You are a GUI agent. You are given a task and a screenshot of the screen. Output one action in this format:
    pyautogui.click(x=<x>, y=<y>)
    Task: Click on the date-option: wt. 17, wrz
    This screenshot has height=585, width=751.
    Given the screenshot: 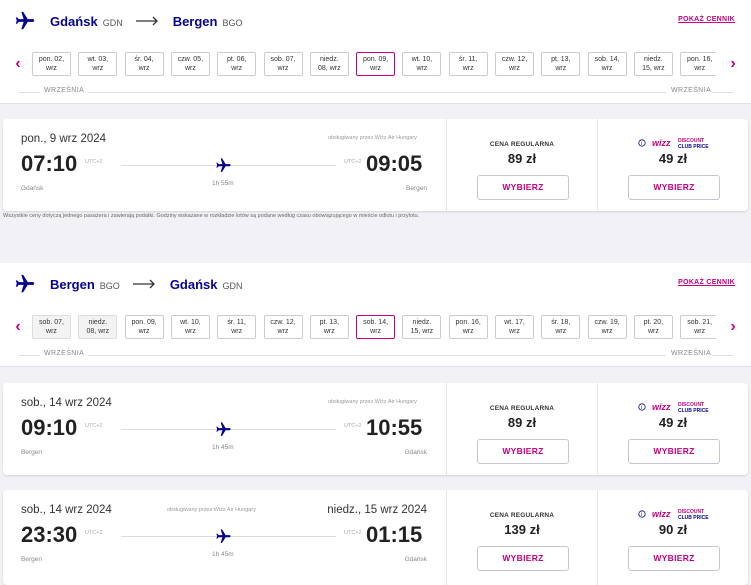 What is the action you would take?
    pyautogui.click(x=514, y=327)
    